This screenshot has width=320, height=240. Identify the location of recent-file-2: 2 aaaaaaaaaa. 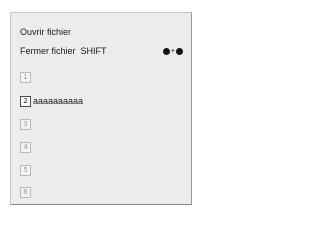
(51, 101).